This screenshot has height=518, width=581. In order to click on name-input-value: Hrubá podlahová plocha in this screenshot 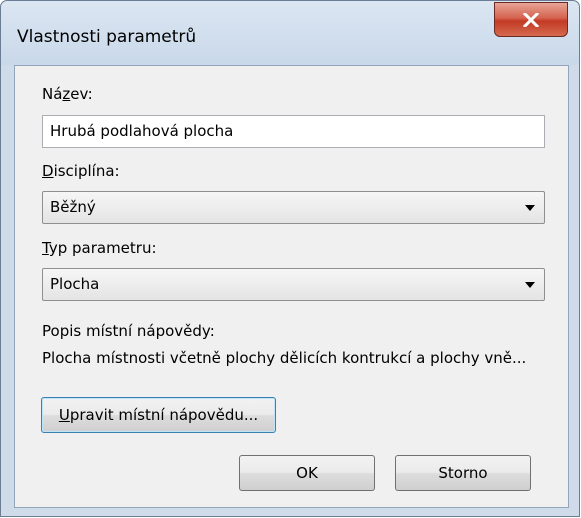, I will do `click(142, 131)`.